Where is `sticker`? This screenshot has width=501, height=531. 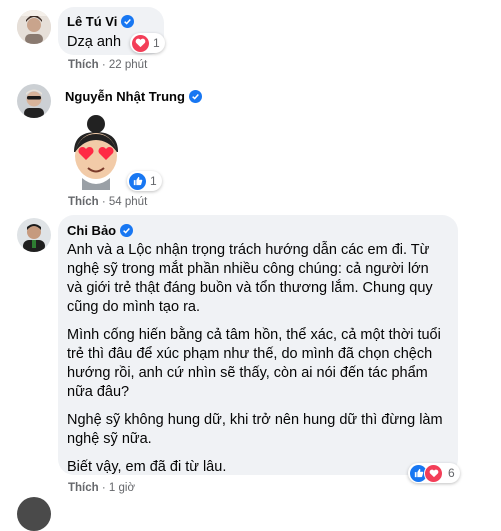 sticker is located at coordinates (96, 151).